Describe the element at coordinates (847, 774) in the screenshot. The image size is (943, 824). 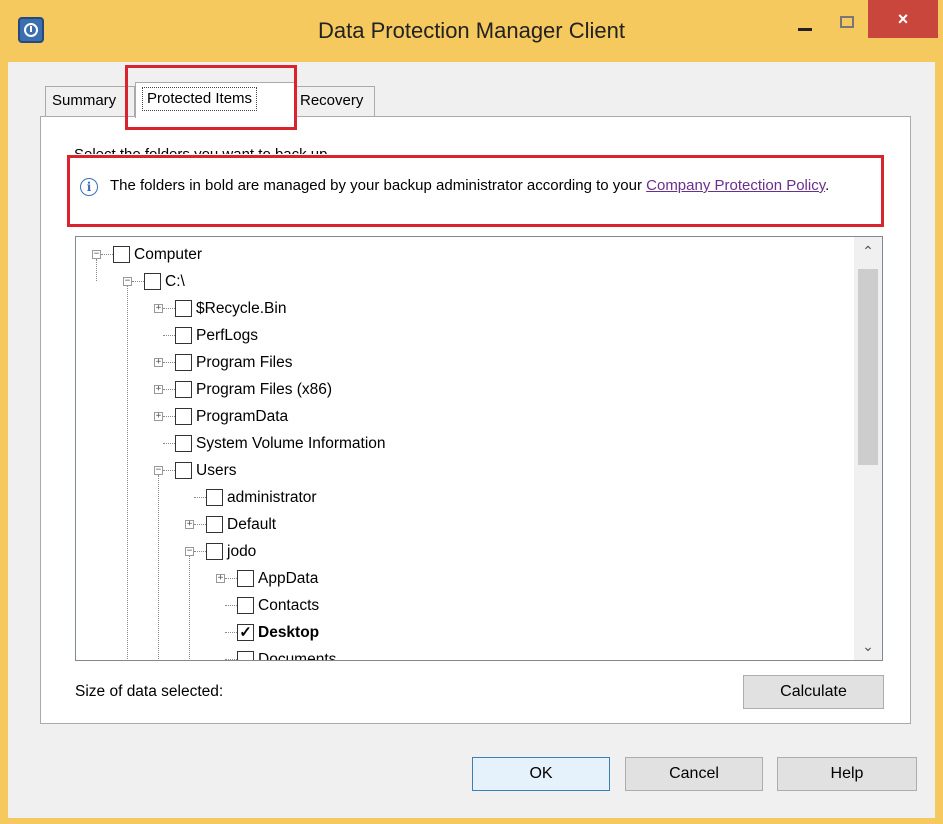
I see `help-button: Help` at that location.